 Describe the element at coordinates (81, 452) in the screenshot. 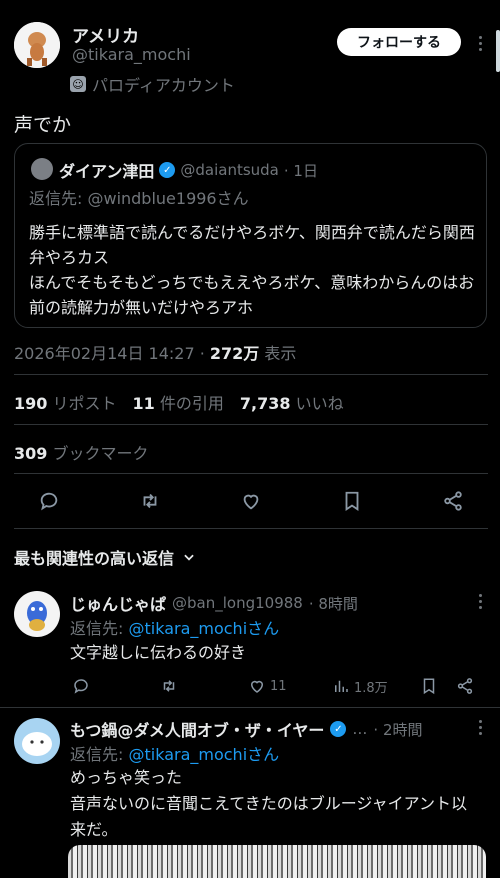

I see `bookmarks-stat: 309 ブックマーク` at that location.